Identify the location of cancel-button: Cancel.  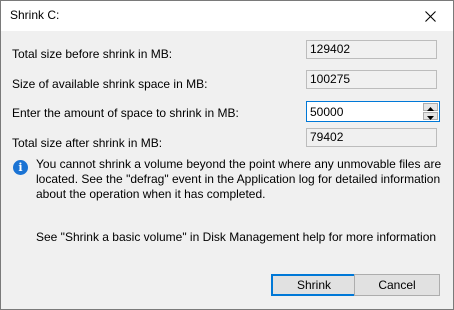
(397, 285).